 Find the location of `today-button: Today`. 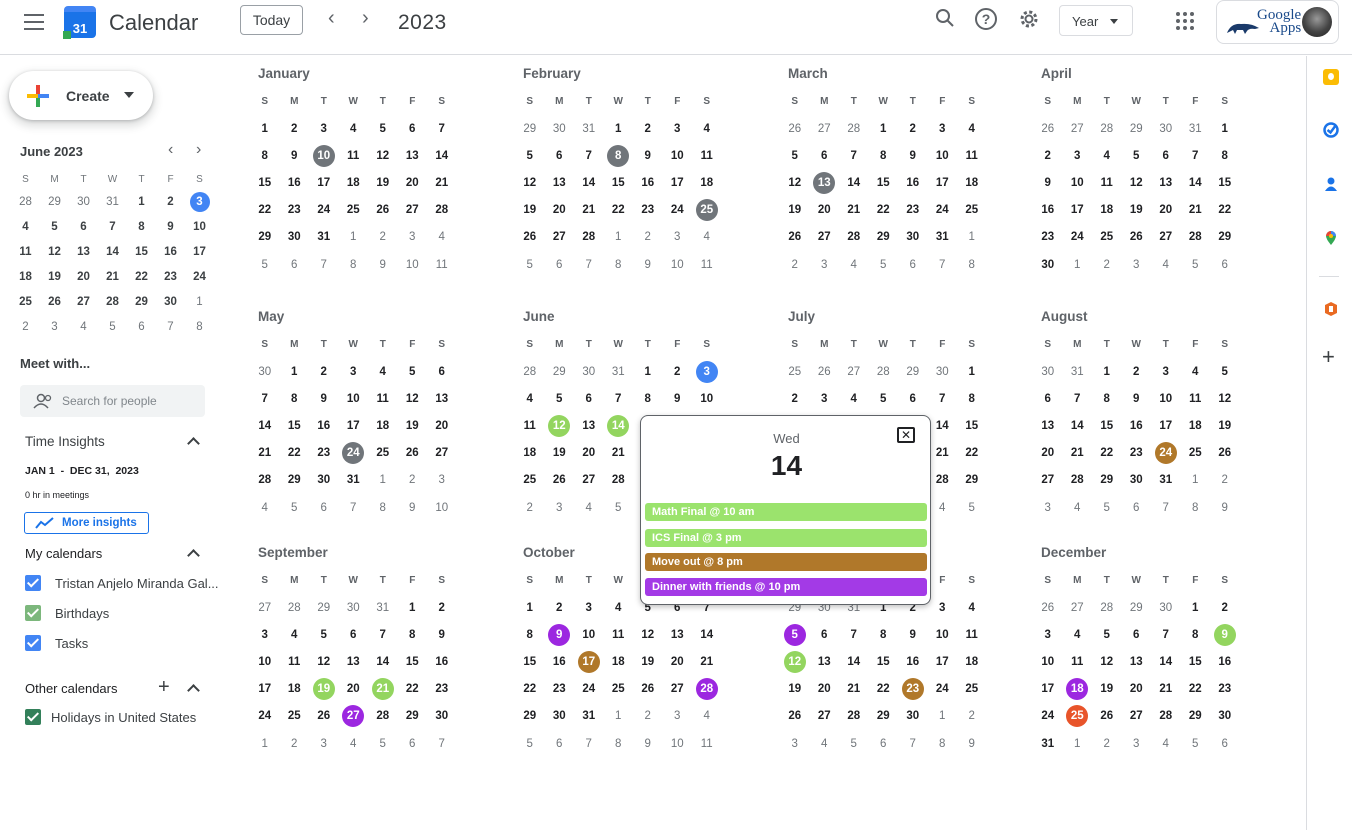

today-button: Today is located at coordinates (271, 20).